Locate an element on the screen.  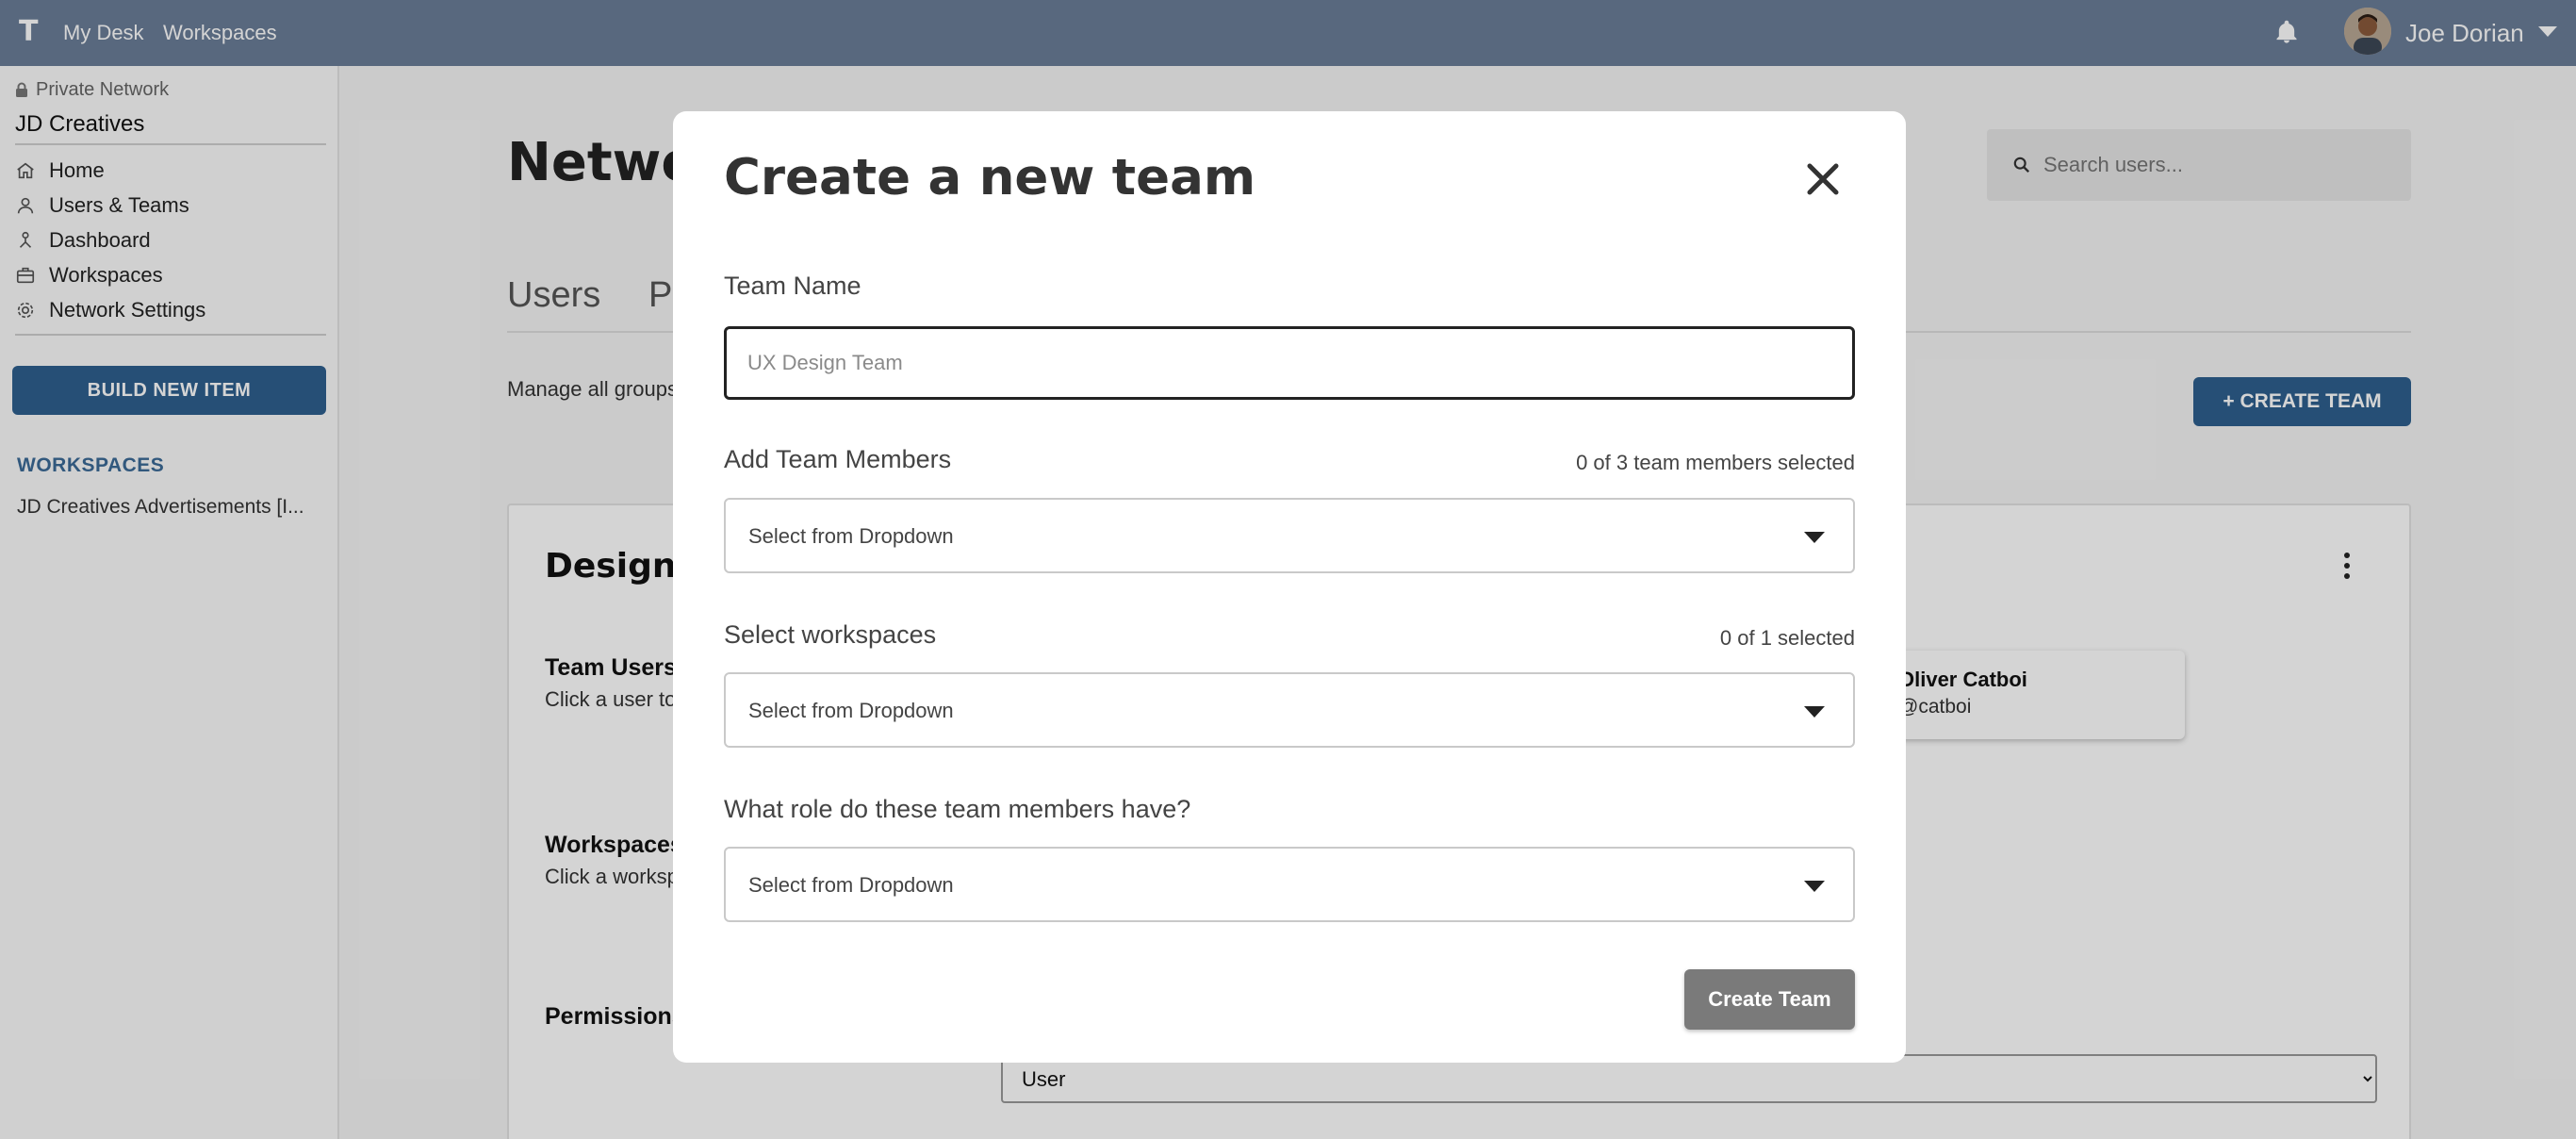
workspaces-dropdown: Select from Dropdown is located at coordinates (1289, 710).